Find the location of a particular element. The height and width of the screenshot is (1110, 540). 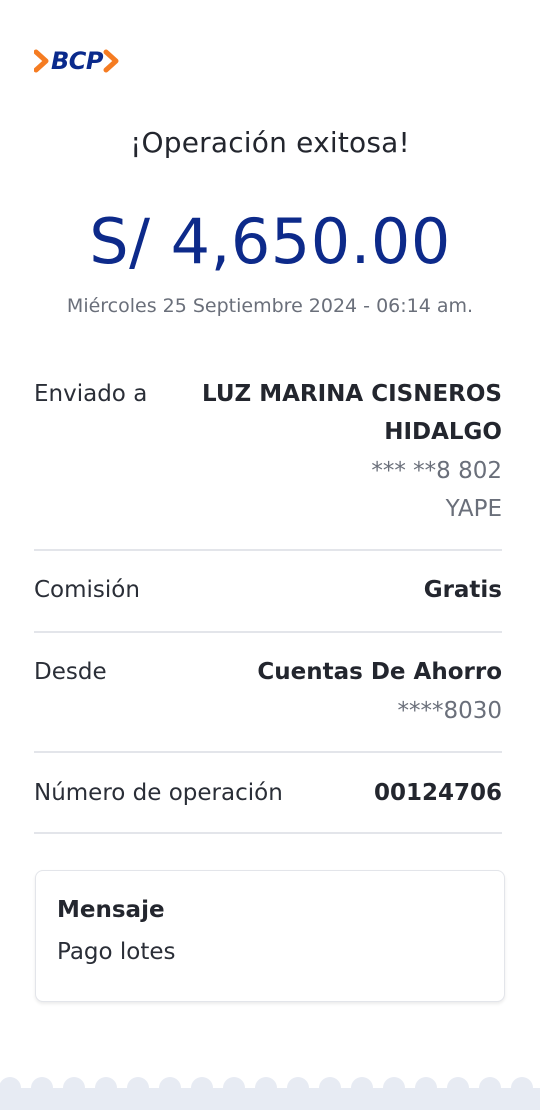

message-title: Mensaje is located at coordinates (111, 910).